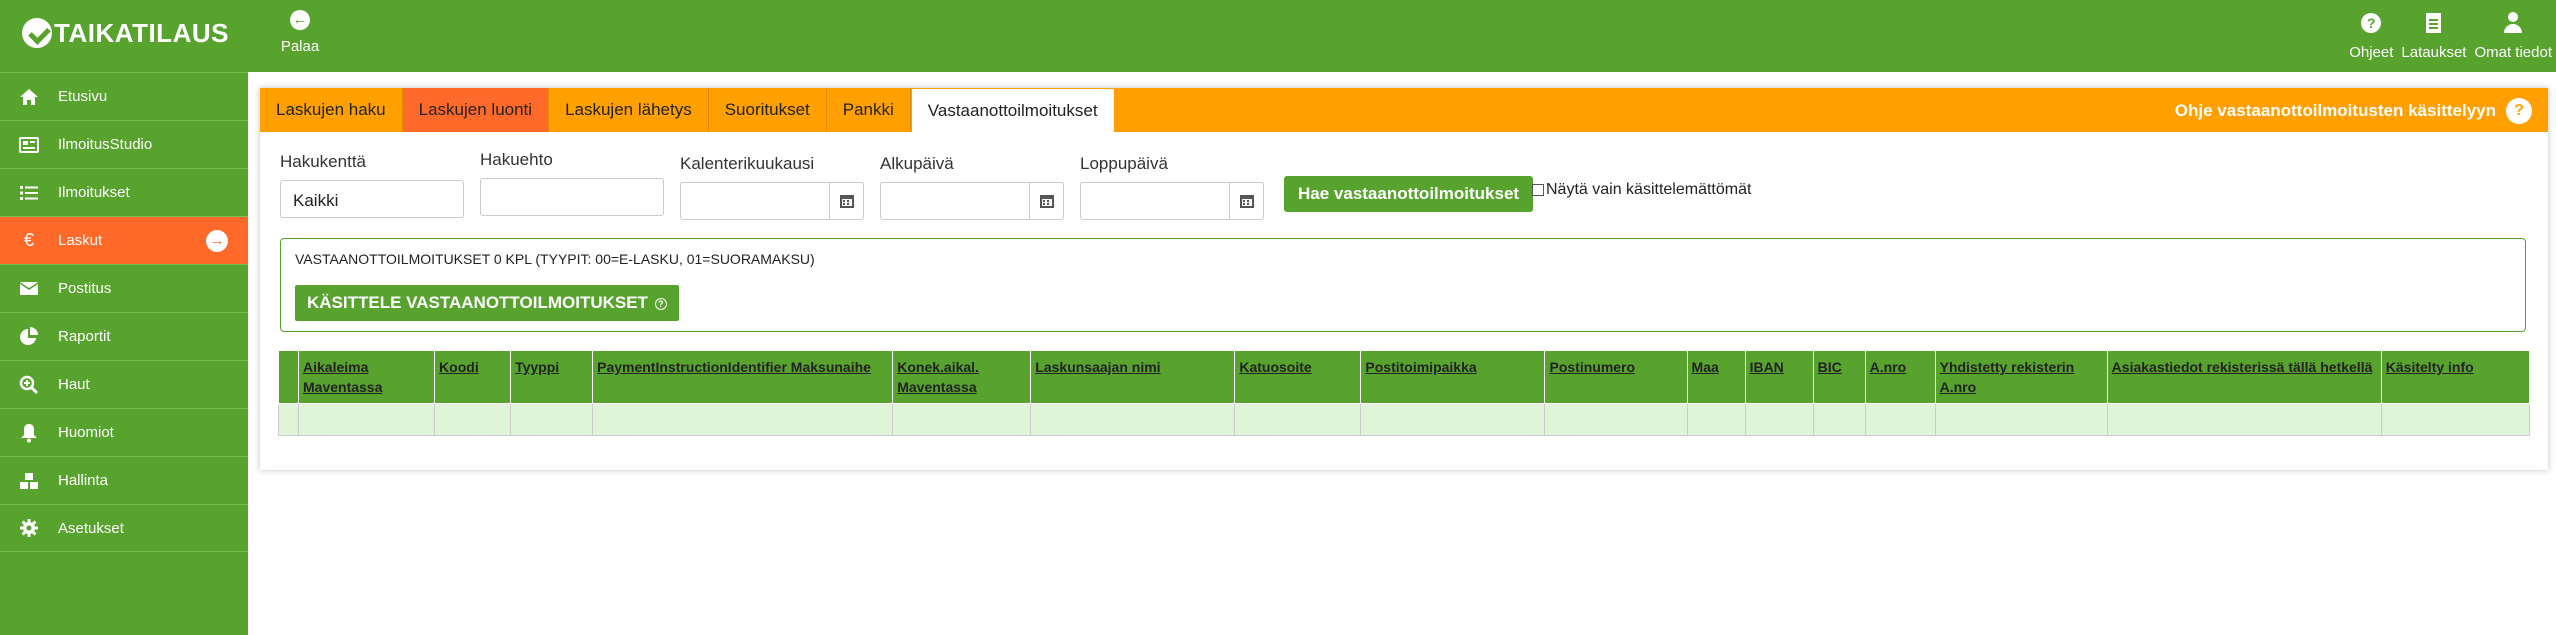  What do you see at coordinates (552, 377) in the screenshot?
I see `column-header: Tyyppi` at bounding box center [552, 377].